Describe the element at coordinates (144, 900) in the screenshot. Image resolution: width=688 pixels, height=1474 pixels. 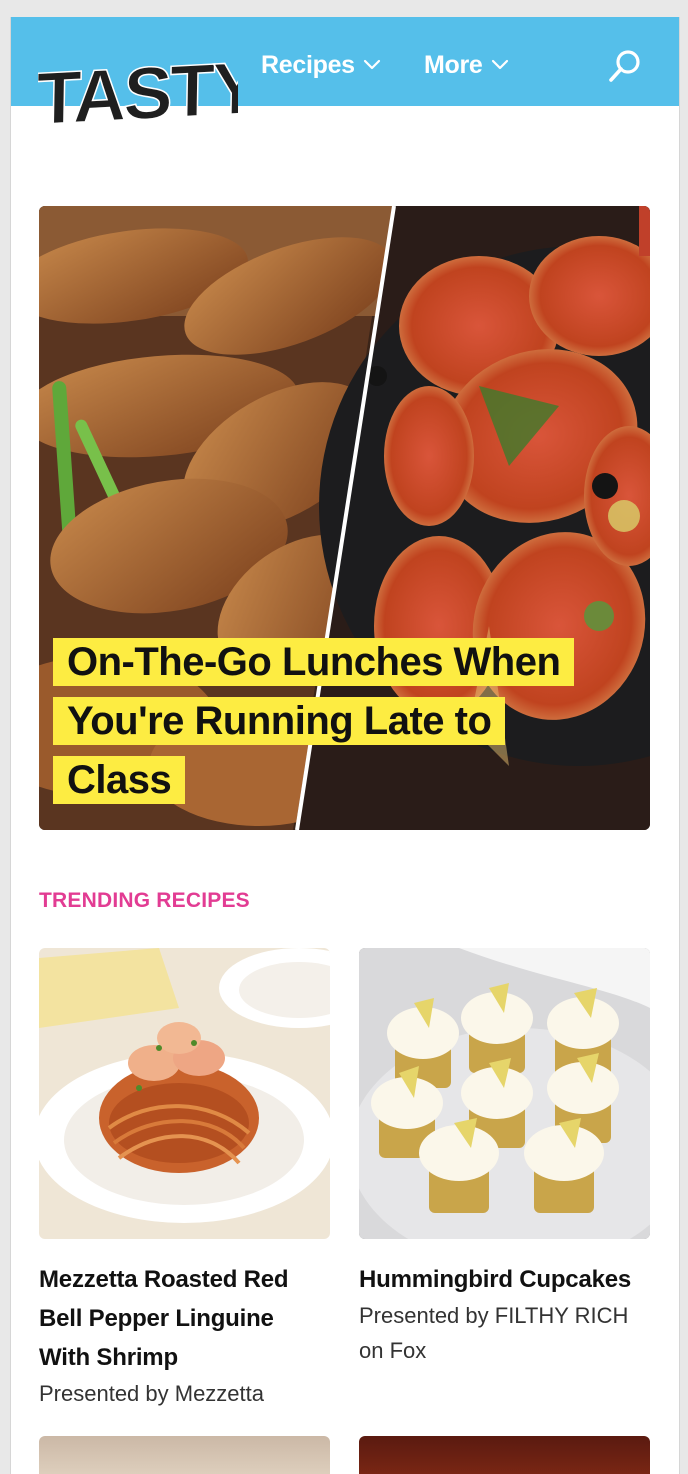
I see `trending-heading: TRENDING RECIPES` at that location.